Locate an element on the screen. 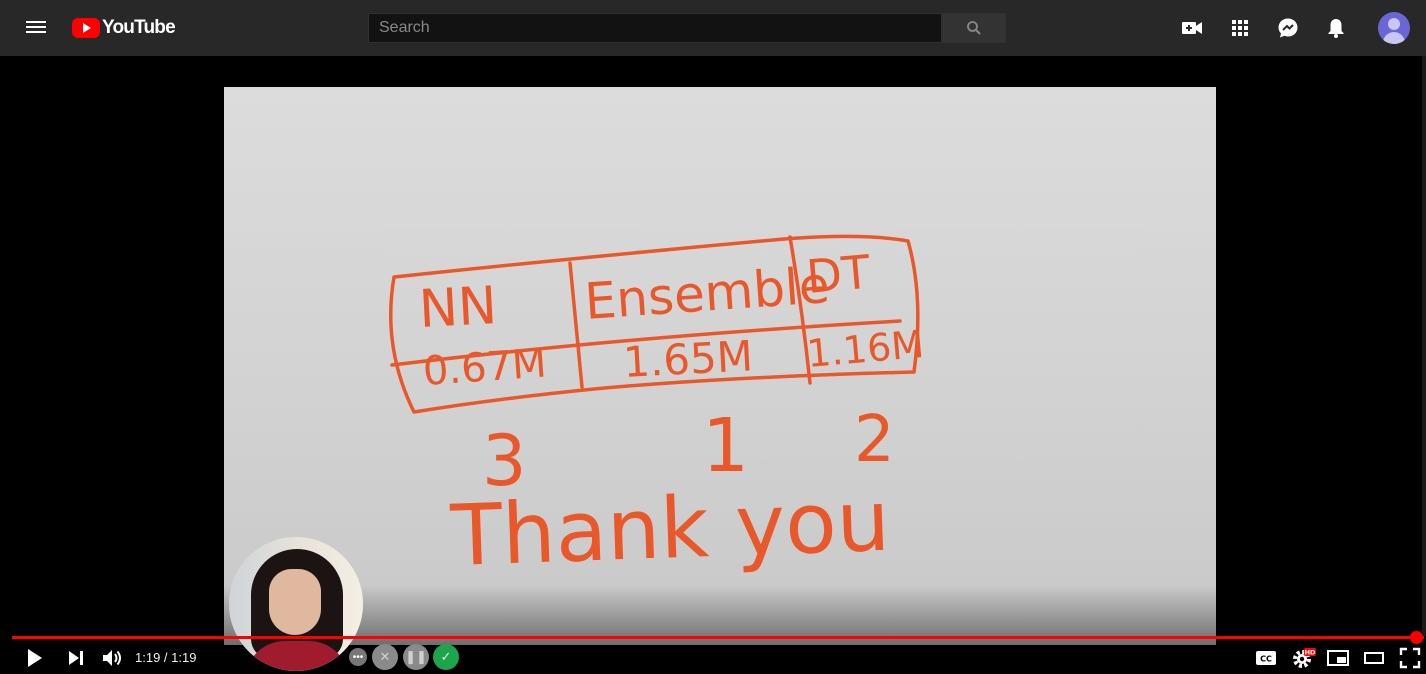 The image size is (1426, 674). messages-icon is located at coordinates (1288, 28).